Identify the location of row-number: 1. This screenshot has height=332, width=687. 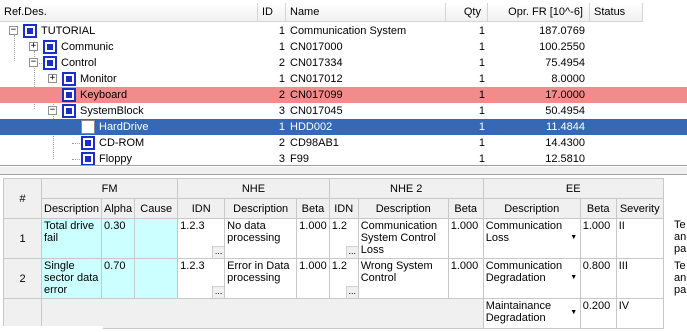
(22, 238).